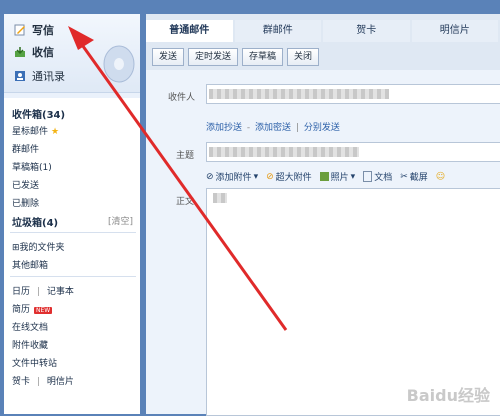  What do you see at coordinates (20, 76) in the screenshot?
I see `contacts-icon` at bounding box center [20, 76].